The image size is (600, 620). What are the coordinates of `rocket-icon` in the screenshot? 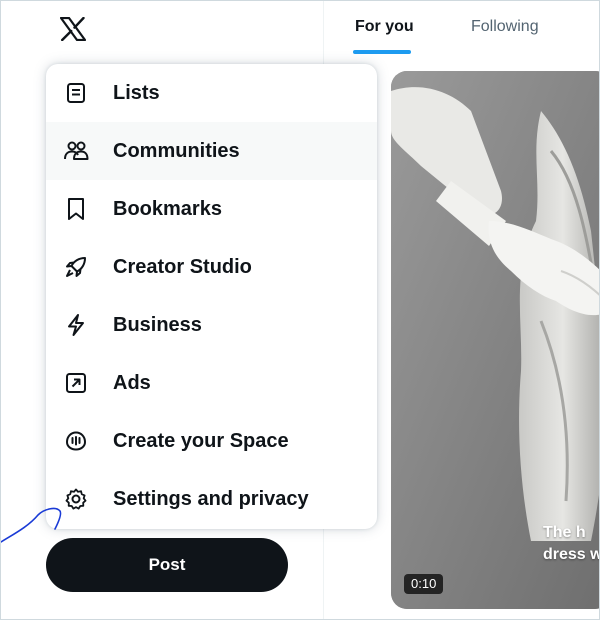 It's located at (76, 267).